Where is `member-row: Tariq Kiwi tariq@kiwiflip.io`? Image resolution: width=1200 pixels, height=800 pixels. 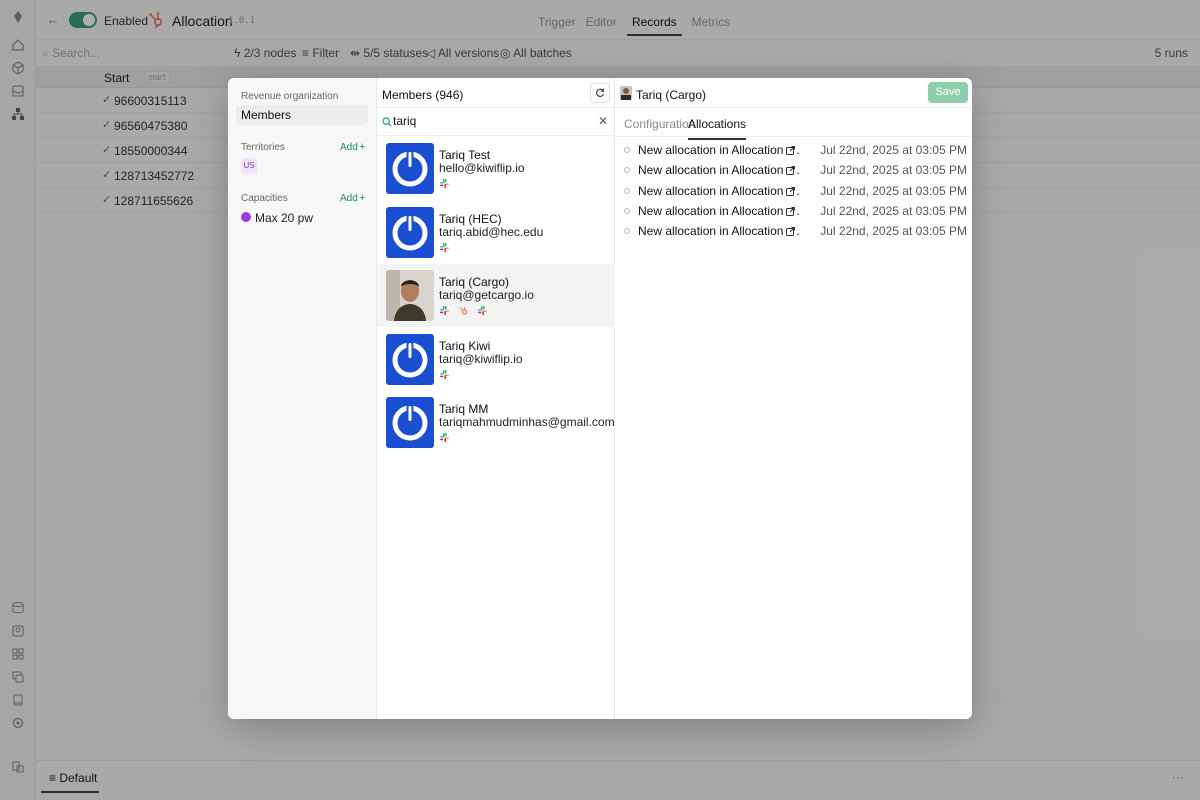
member-row: Tariq Kiwi tariq@kiwiflip.io is located at coordinates (496, 359).